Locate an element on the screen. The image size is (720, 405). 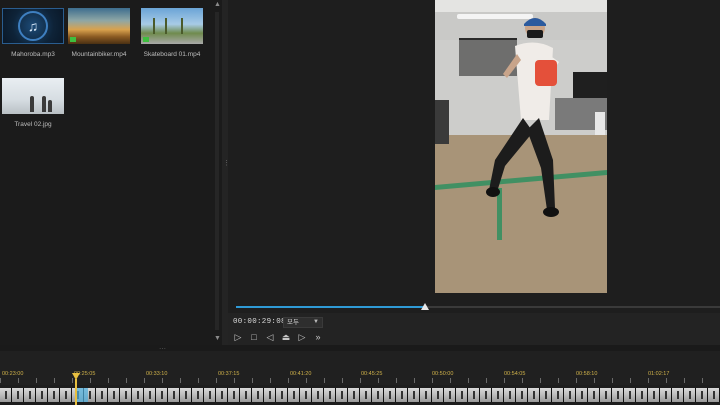
prev-frame-icon: ◁ is located at coordinates (270, 337).